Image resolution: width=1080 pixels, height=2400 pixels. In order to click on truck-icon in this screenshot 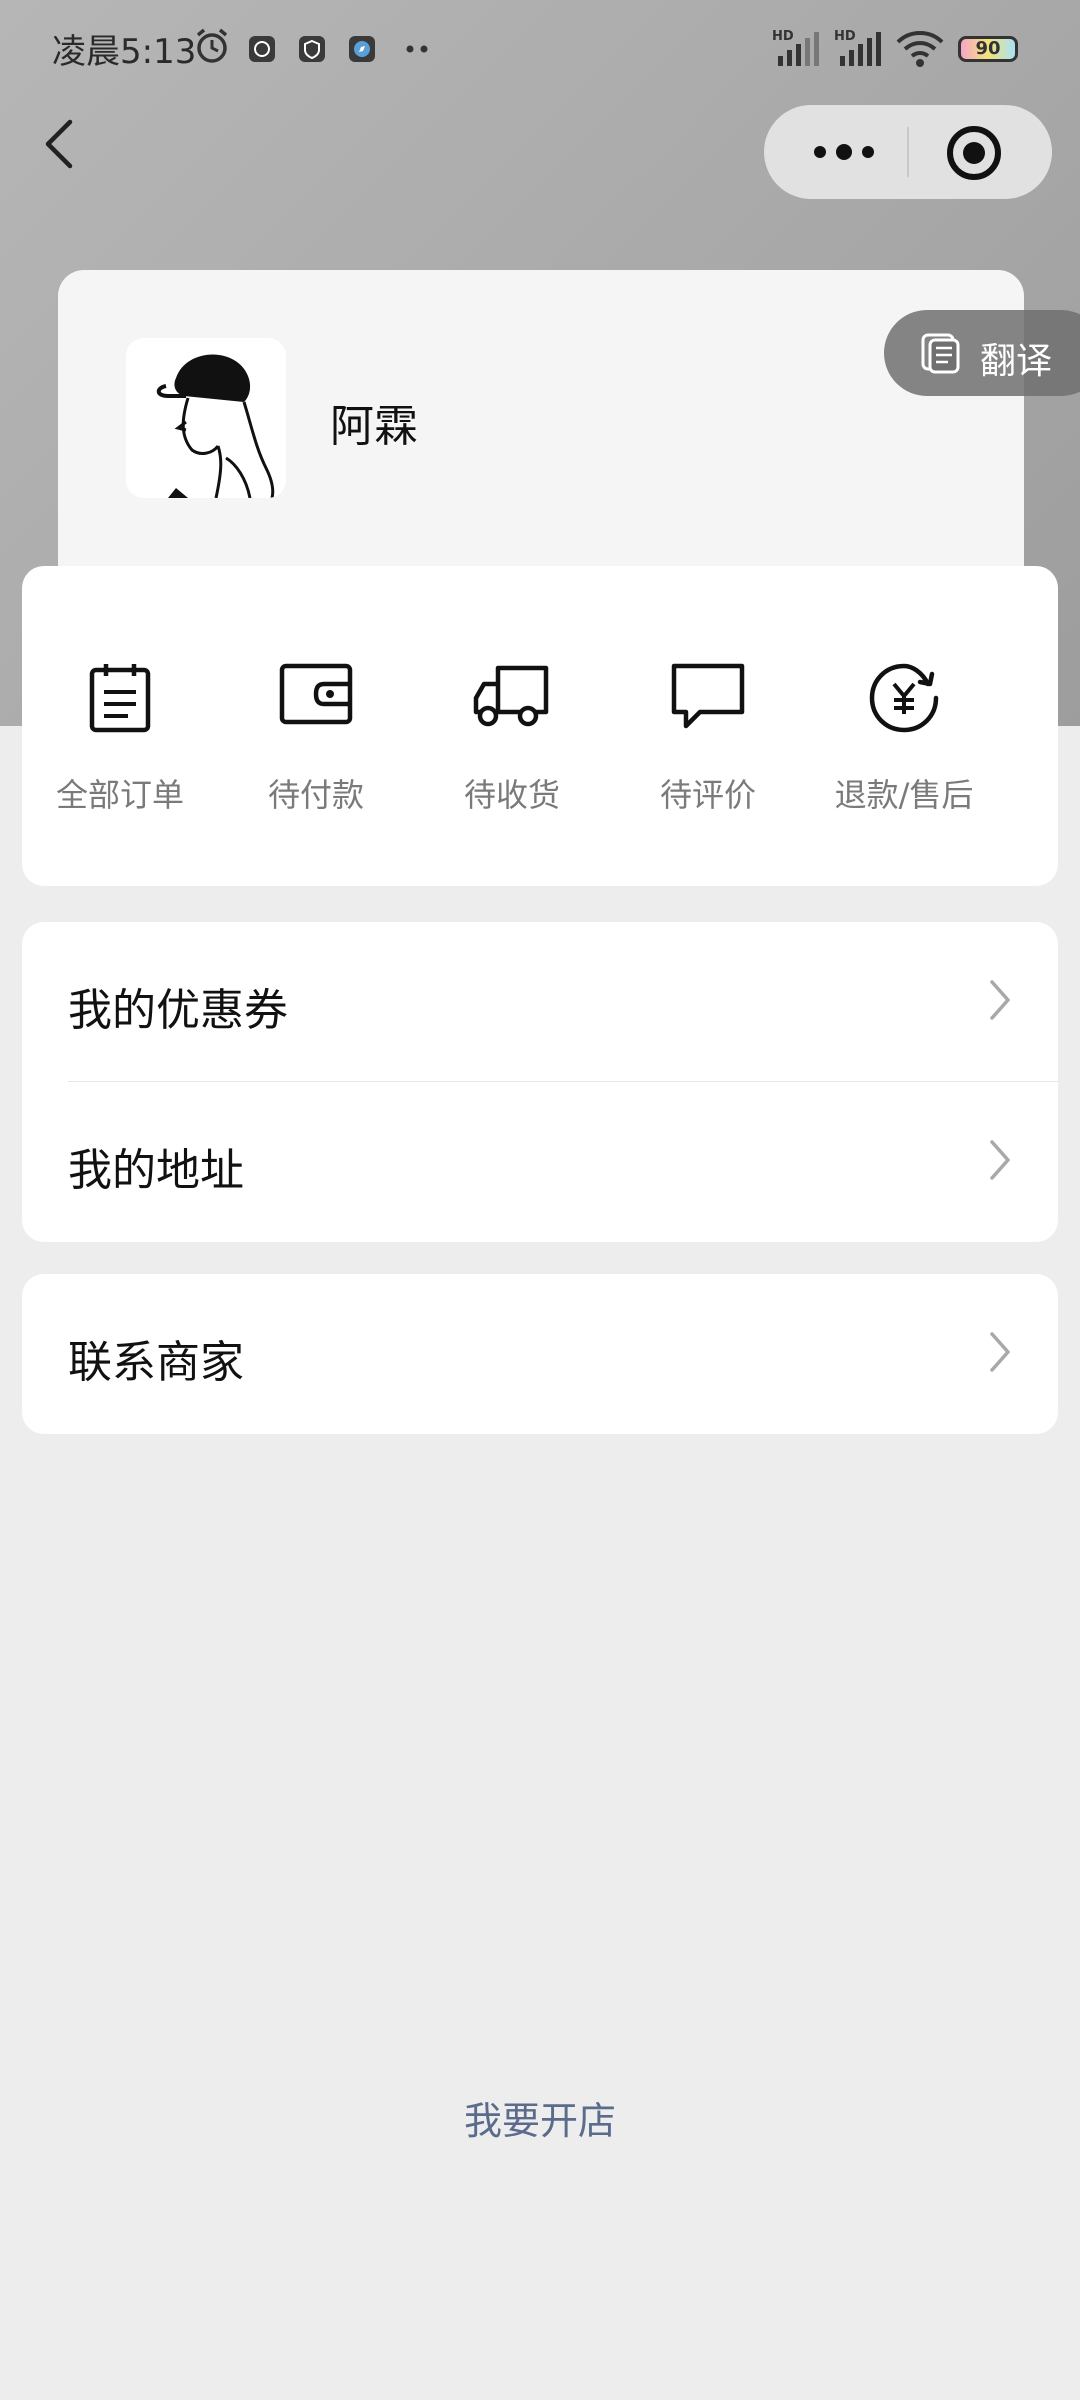, I will do `click(511, 696)`.